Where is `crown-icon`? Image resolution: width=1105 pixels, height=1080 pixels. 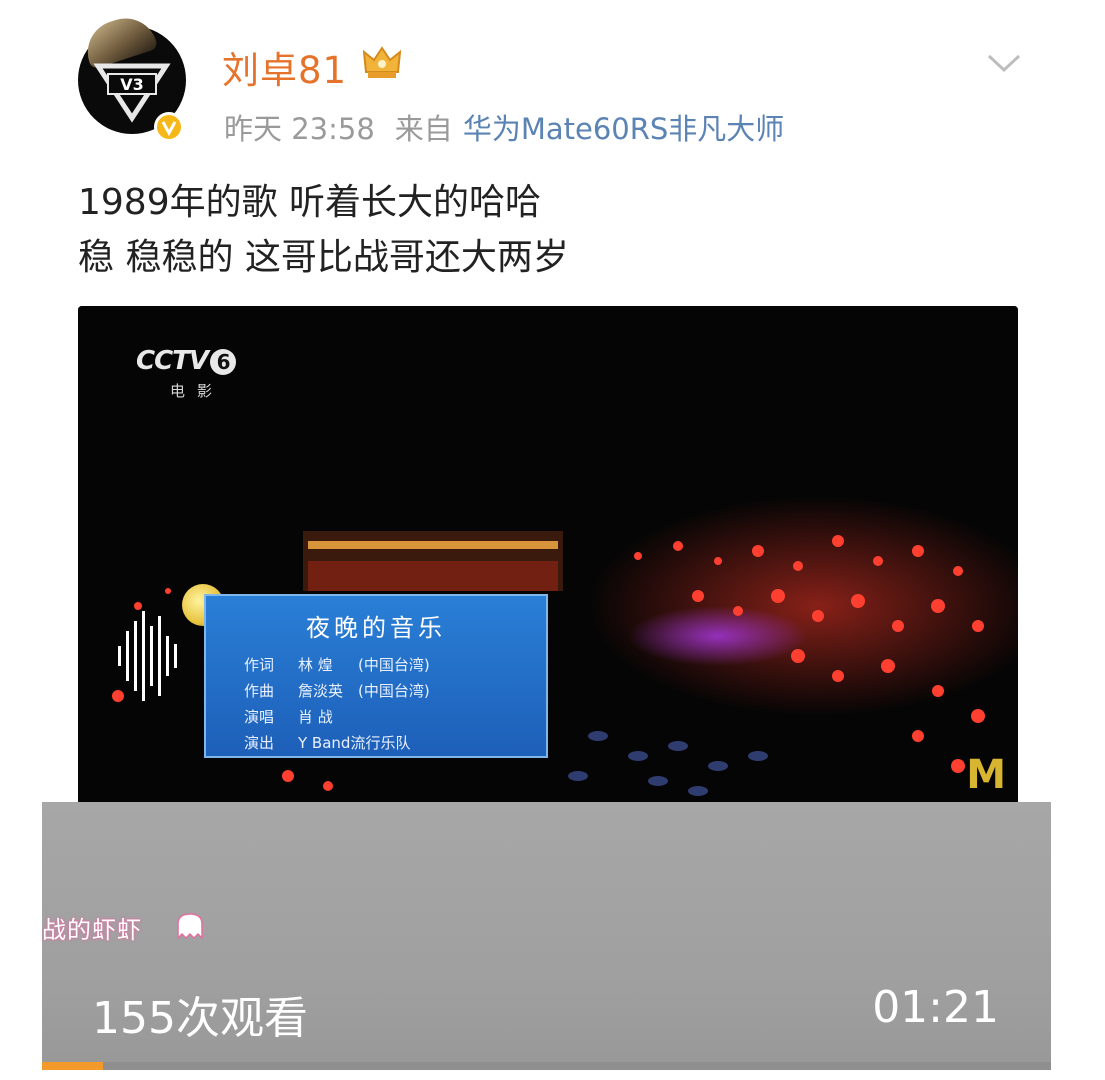
crown-icon is located at coordinates (382, 64).